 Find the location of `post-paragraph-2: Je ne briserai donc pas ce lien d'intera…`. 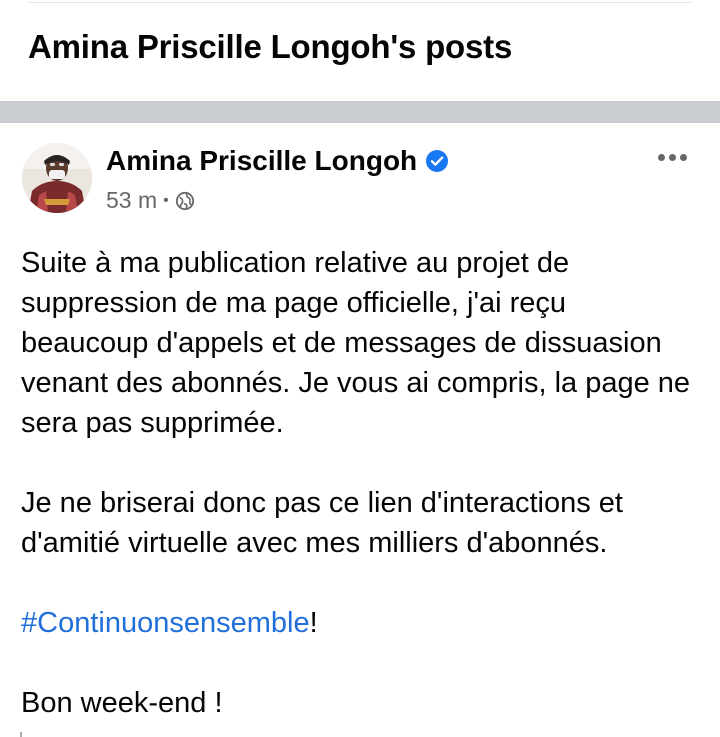

post-paragraph-2: Je ne briserai donc pas ce lien d'intera… is located at coordinates (322, 523).